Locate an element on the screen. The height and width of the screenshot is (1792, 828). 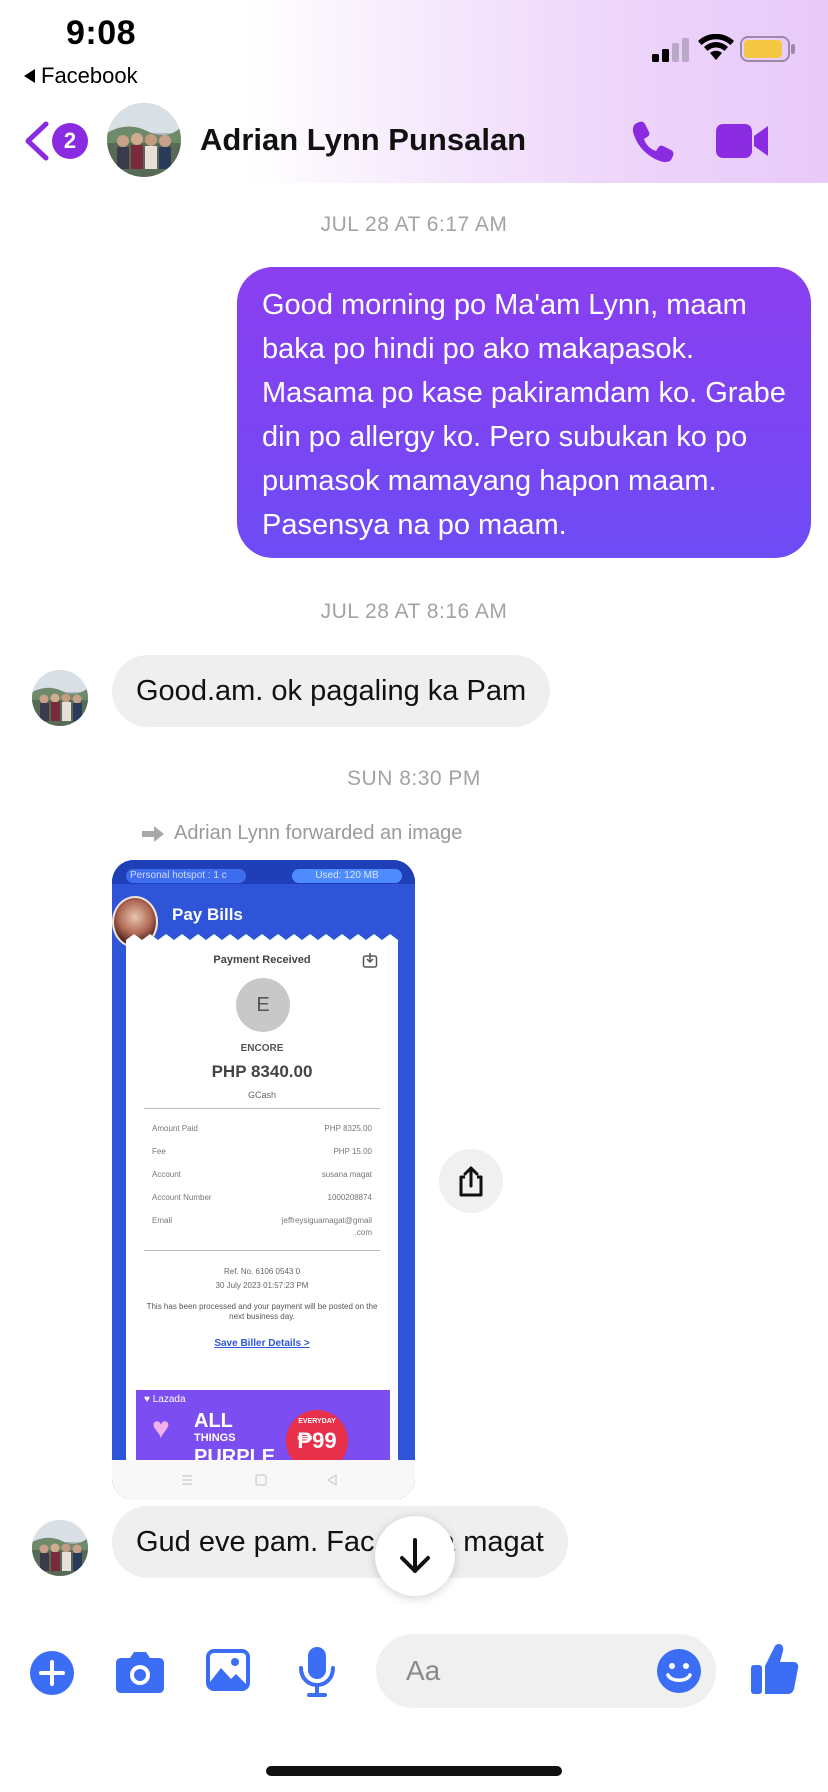
promo-line-1: ALL is located at coordinates (213, 1421).